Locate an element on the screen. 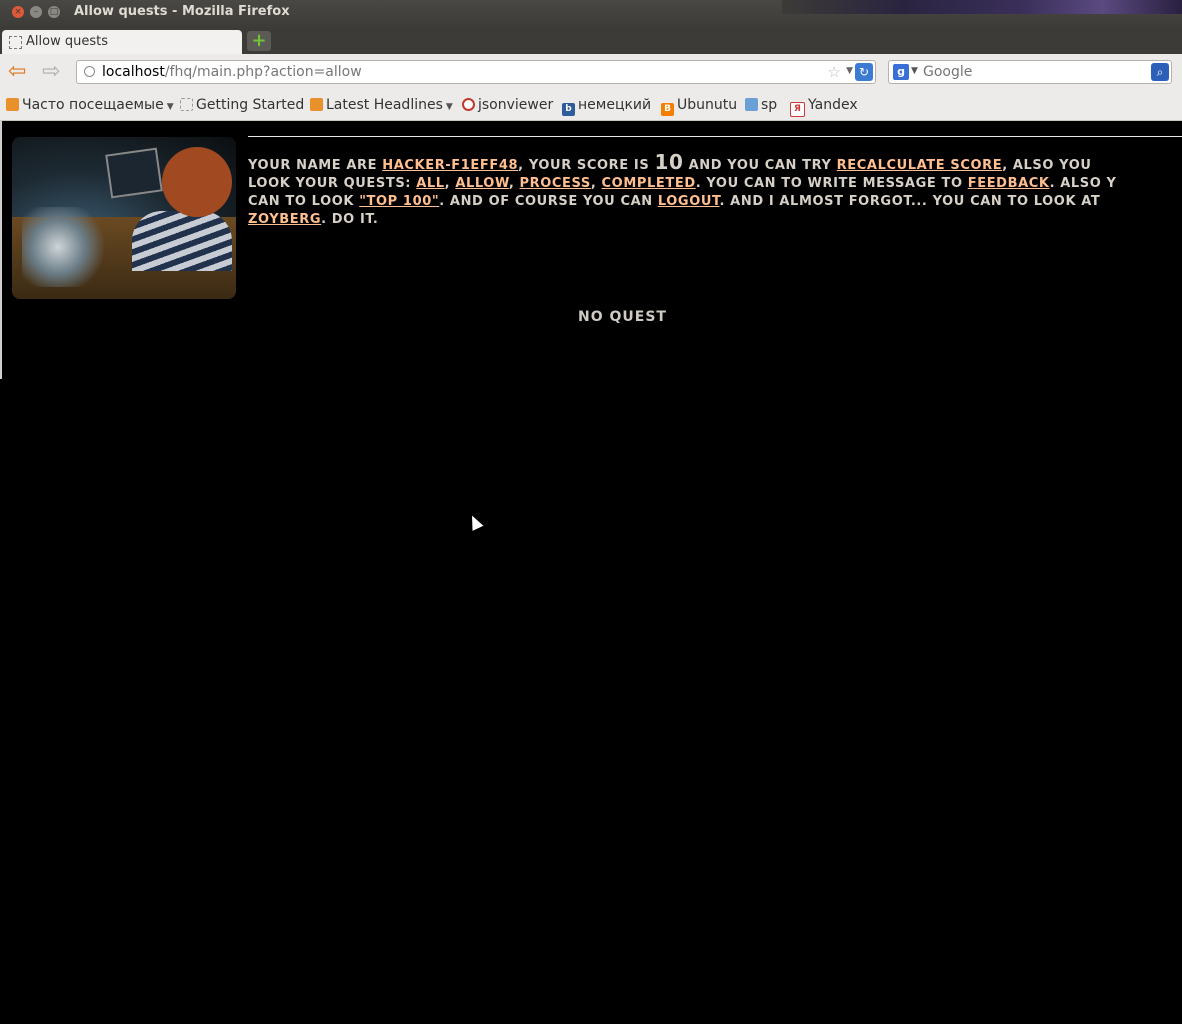 The image size is (1182, 1024). maximize-window-button: □ is located at coordinates (54, 12).